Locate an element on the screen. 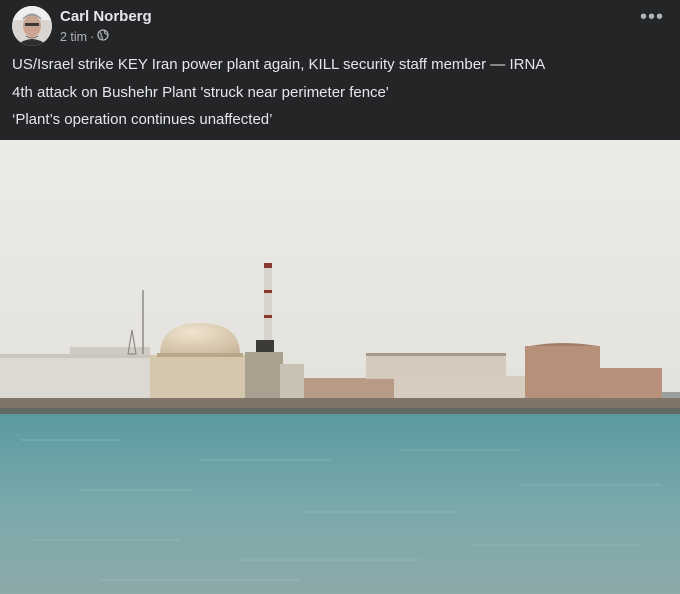  post-meta: 2 tim · is located at coordinates (84, 36).